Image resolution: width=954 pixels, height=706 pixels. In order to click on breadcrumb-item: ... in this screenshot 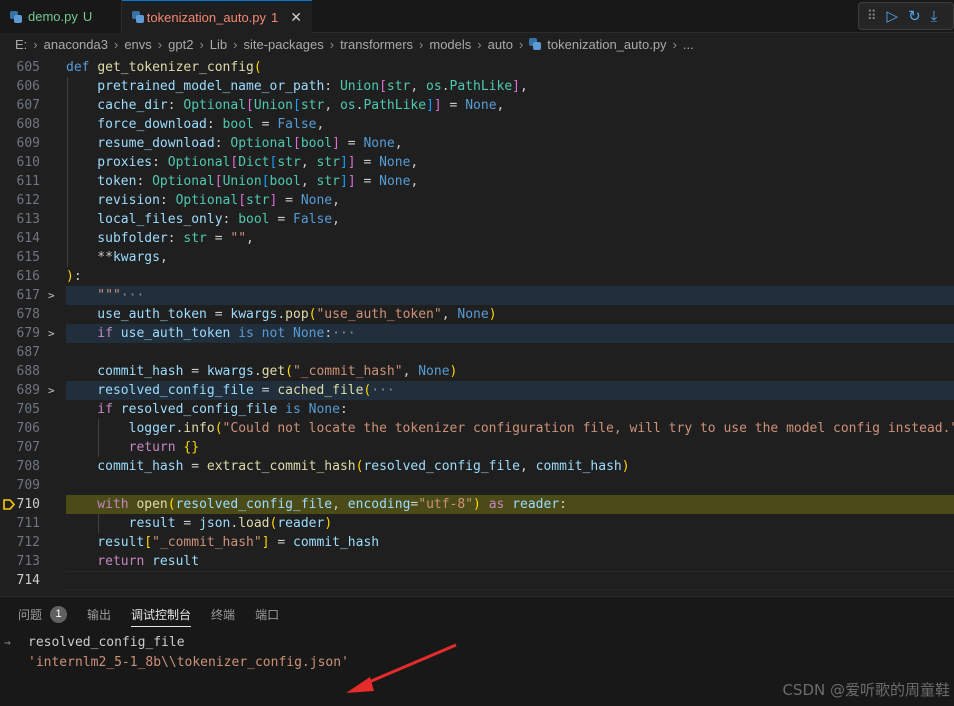, I will do `click(688, 44)`.